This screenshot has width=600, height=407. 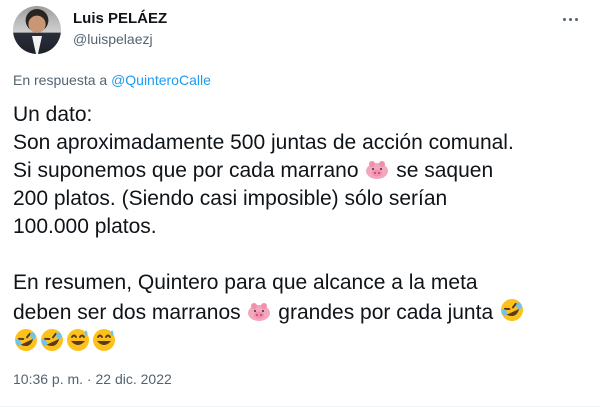 What do you see at coordinates (570, 19) in the screenshot?
I see `more-options-icon` at bounding box center [570, 19].